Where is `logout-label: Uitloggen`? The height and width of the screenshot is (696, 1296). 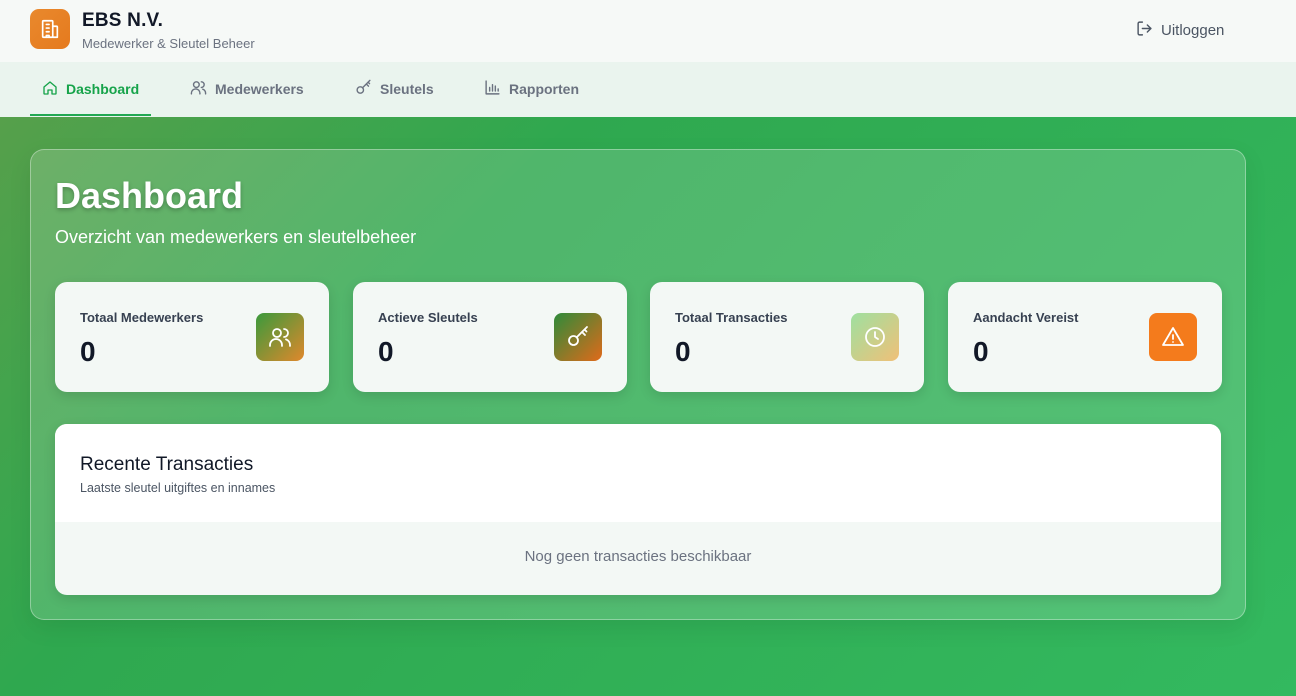
logout-label: Uitloggen is located at coordinates (1193, 30).